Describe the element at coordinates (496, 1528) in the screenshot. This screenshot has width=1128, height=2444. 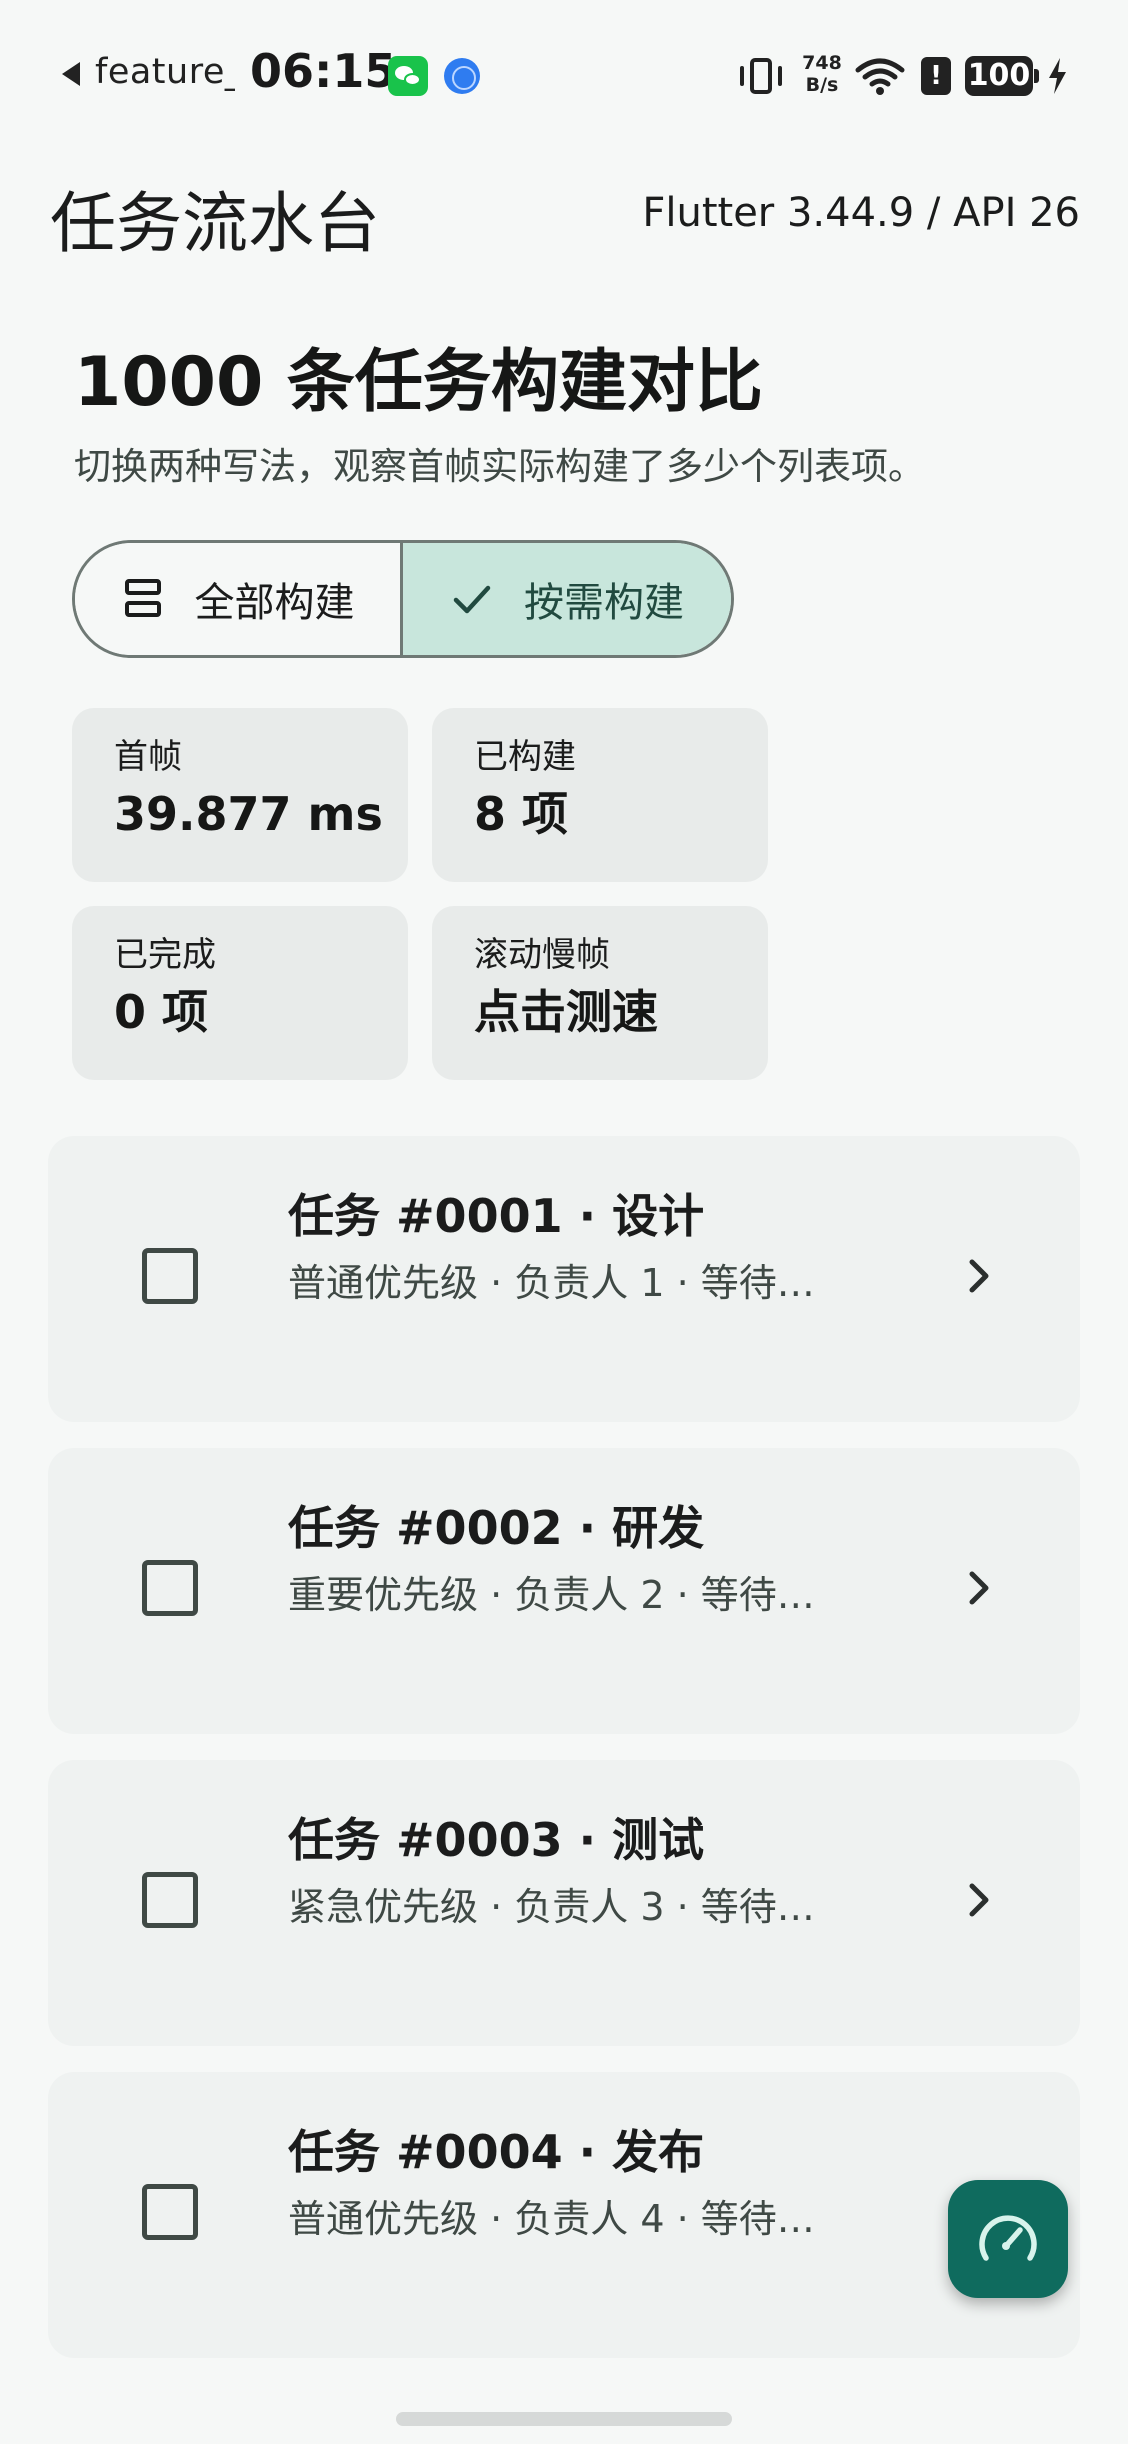
I see `task-title: 任务 #0002 · 研发` at that location.